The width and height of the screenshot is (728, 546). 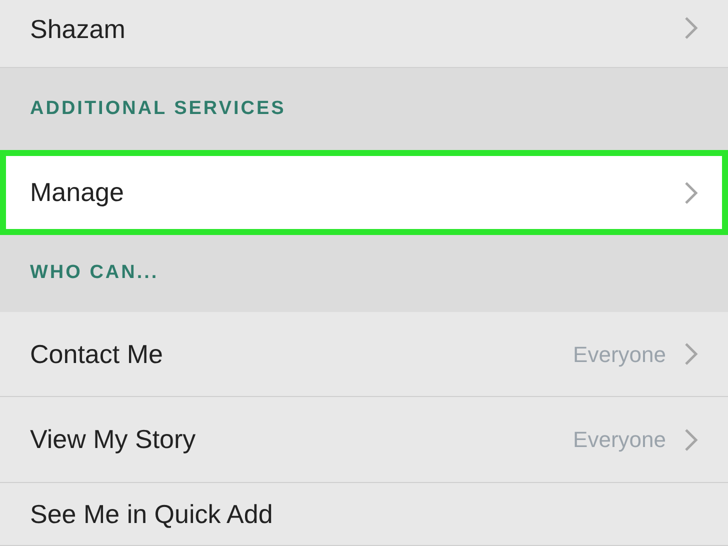 I want to click on row-label: Contact Me, so click(x=97, y=354).